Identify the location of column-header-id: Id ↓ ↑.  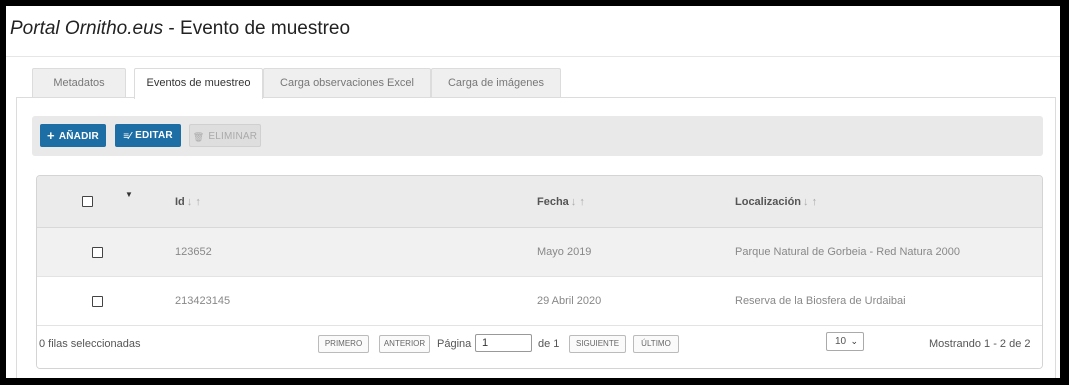
(188, 201).